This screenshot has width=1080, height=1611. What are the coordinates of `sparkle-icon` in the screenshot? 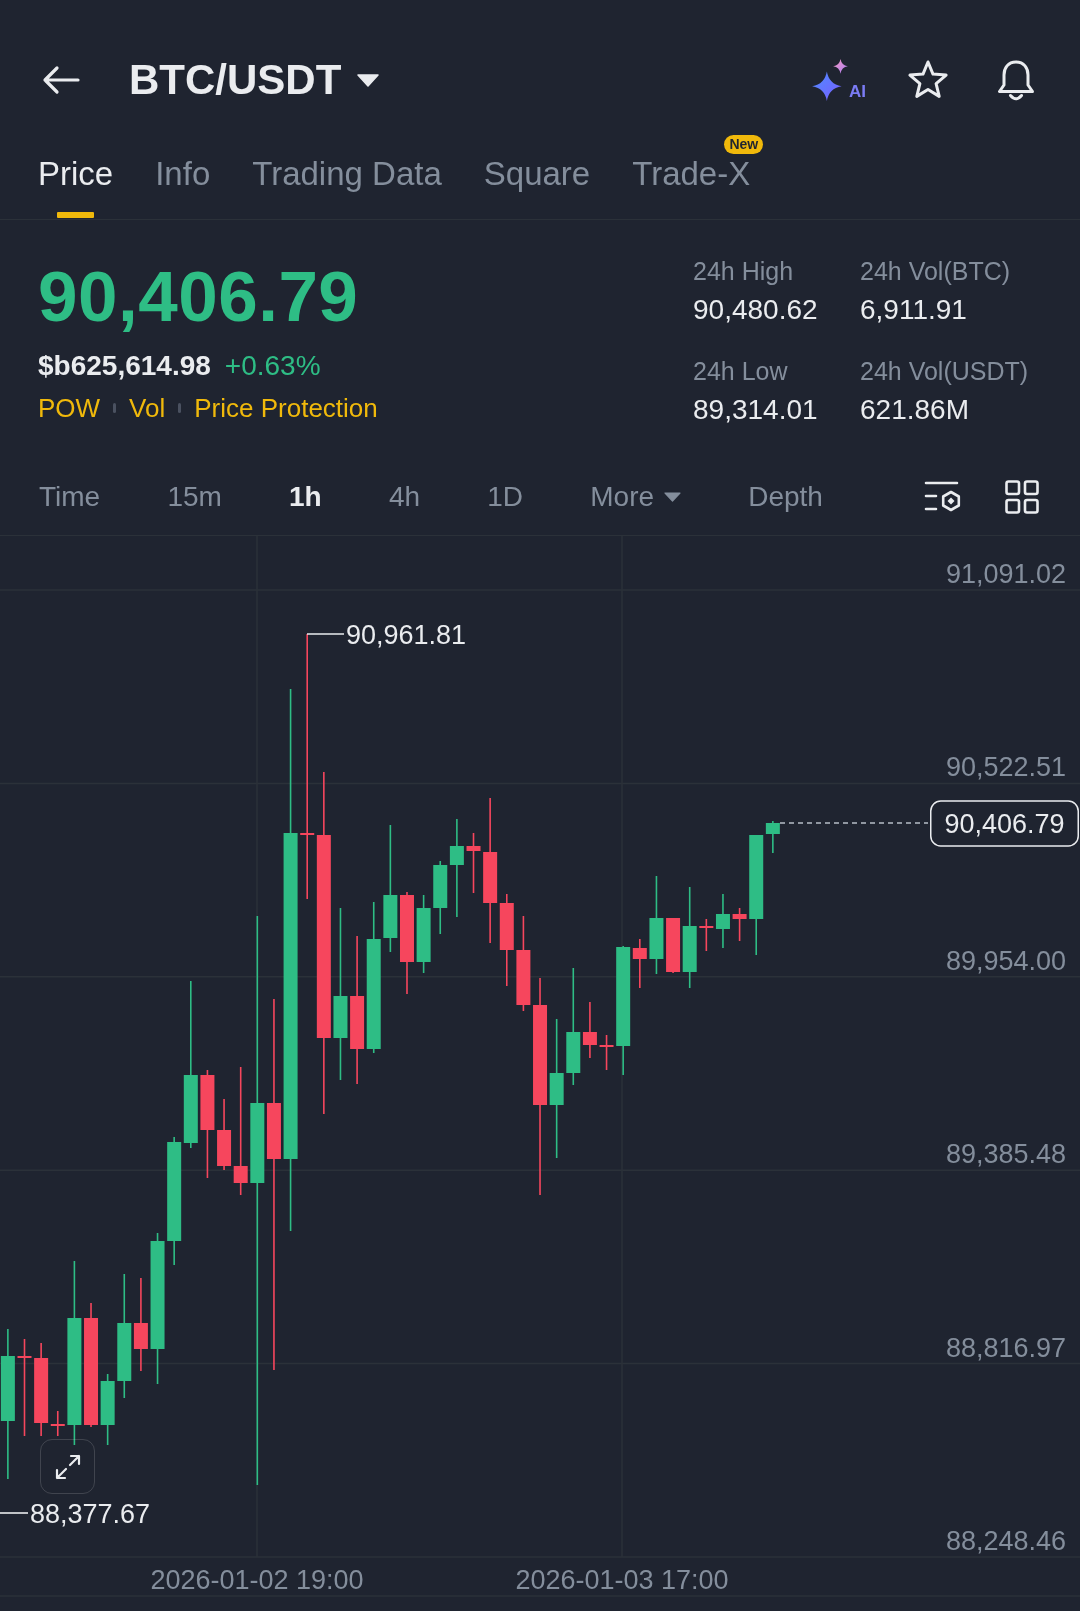 It's located at (830, 80).